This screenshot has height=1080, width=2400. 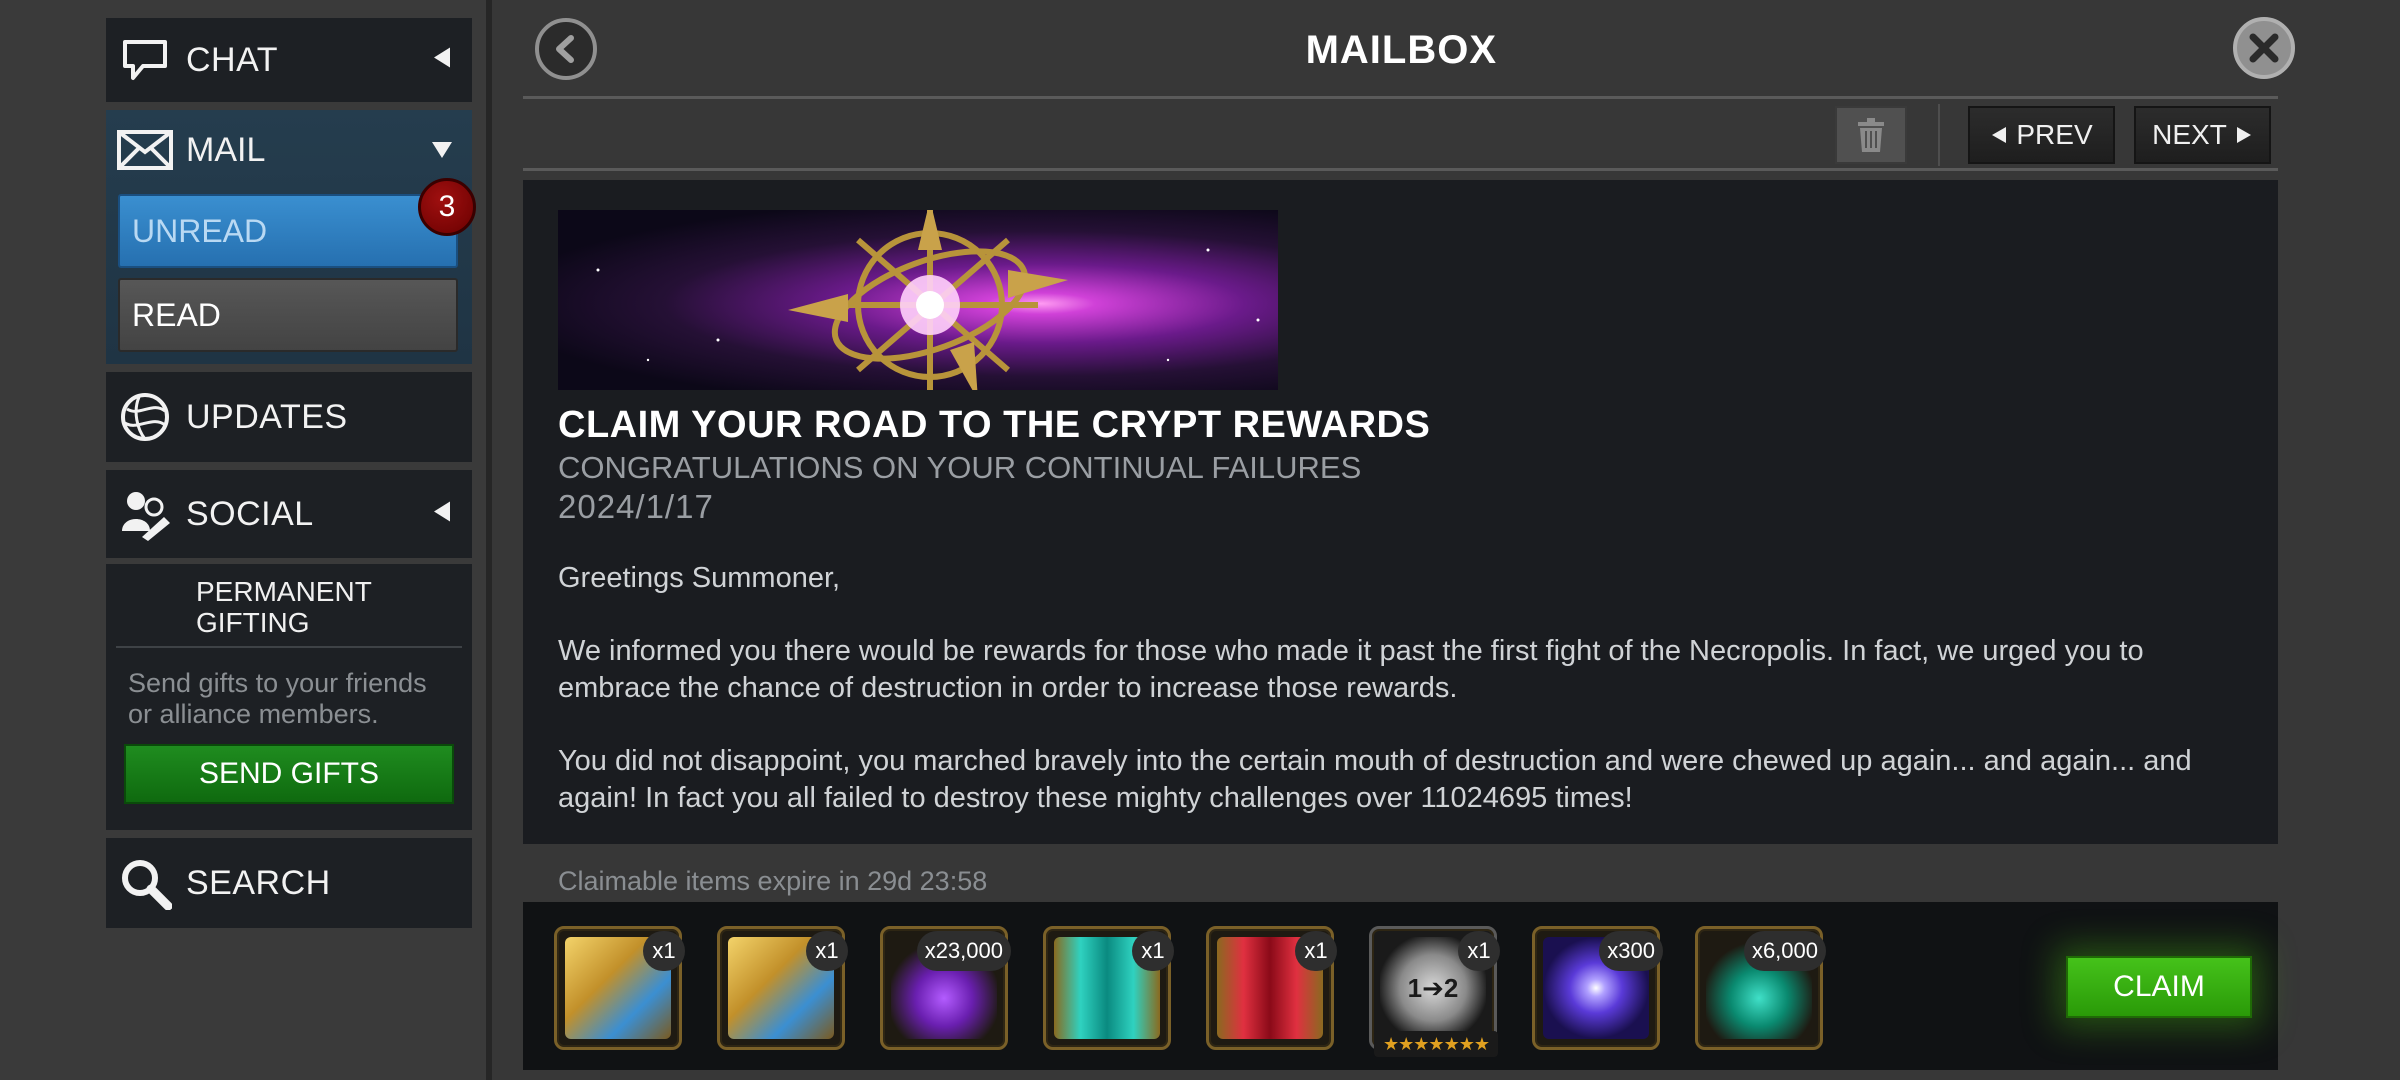 I want to click on sidebar-item-updates: UPDATES, so click(x=289, y=417).